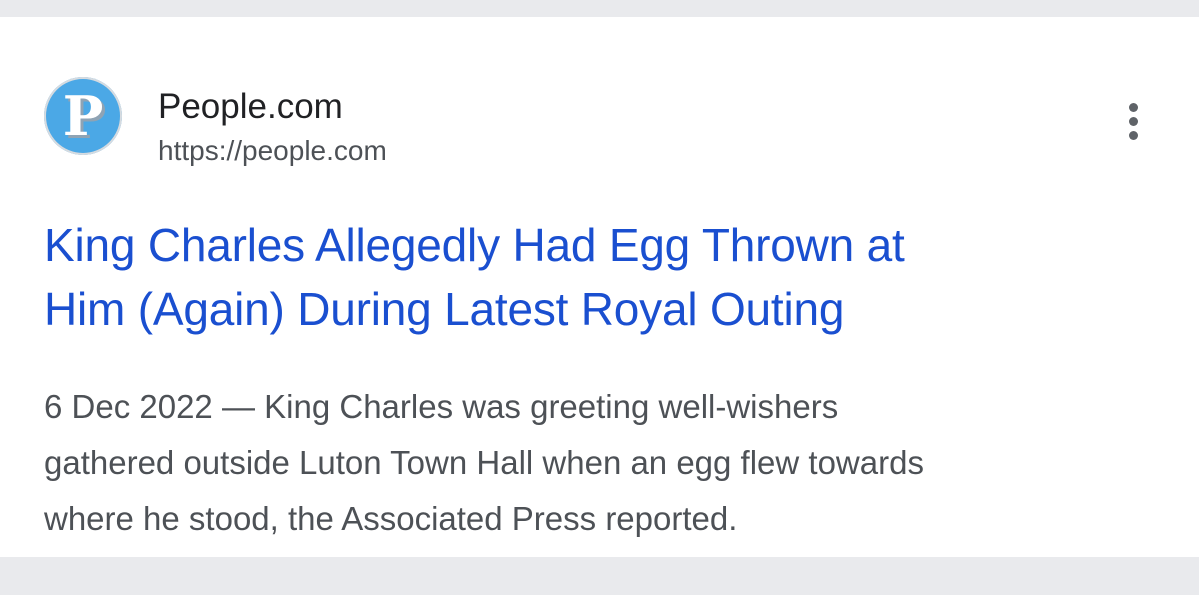 The image size is (1199, 595). I want to click on favicon-letter: P, so click(83, 116).